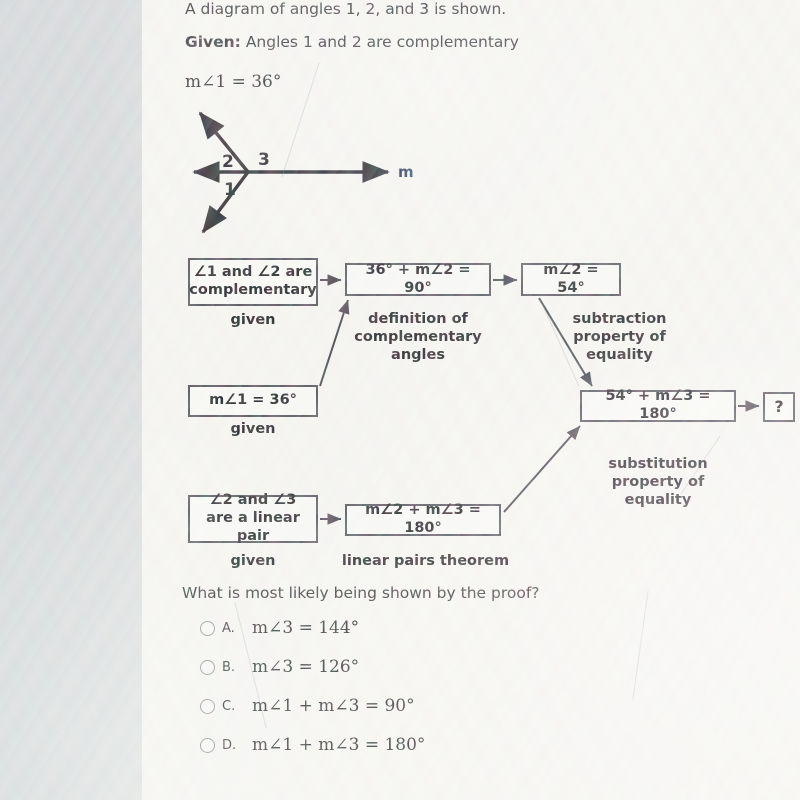  I want to click on option-letter-a: A., so click(228, 628).